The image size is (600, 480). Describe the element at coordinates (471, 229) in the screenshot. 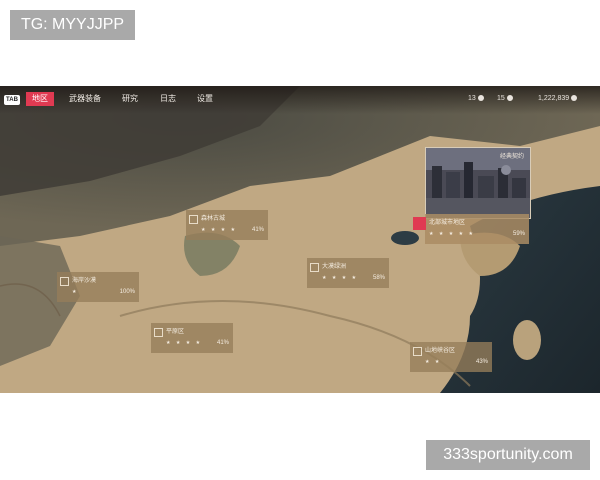

I see `region-northern-city: 北部城市地区 ★ ★ ★ ★ ★ 59%` at that location.